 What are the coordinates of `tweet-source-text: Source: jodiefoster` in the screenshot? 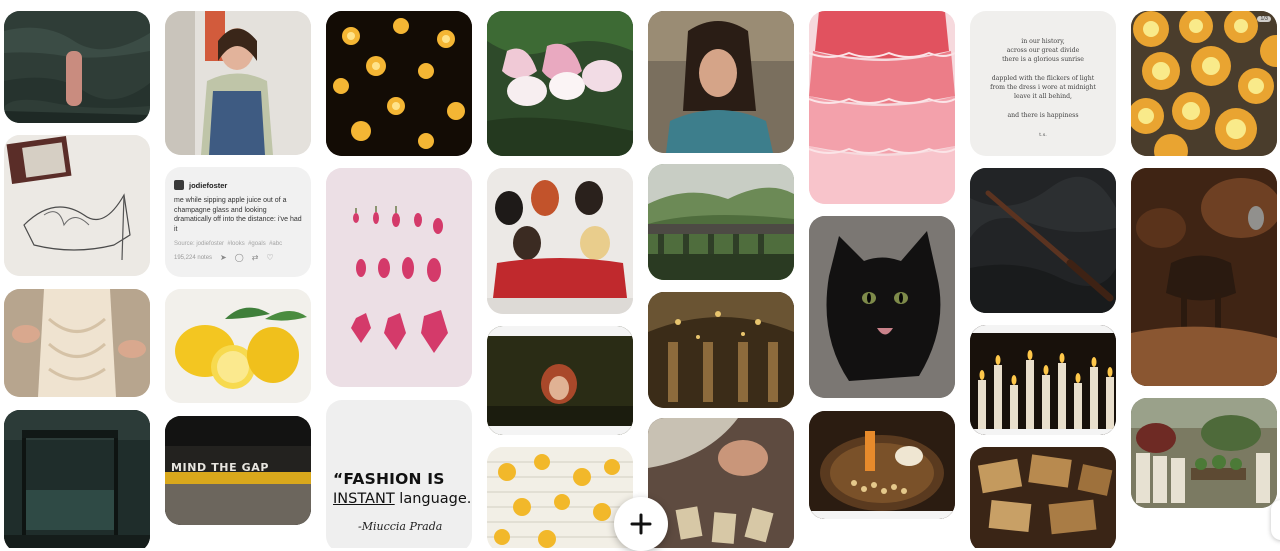 It's located at (199, 244).